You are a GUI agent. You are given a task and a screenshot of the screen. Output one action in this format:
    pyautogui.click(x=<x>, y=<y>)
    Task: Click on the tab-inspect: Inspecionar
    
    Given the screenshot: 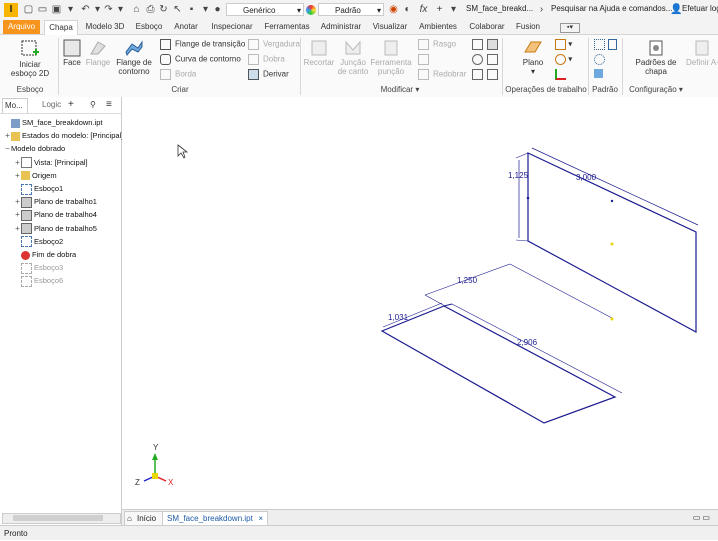 What is the action you would take?
    pyautogui.click(x=232, y=27)
    